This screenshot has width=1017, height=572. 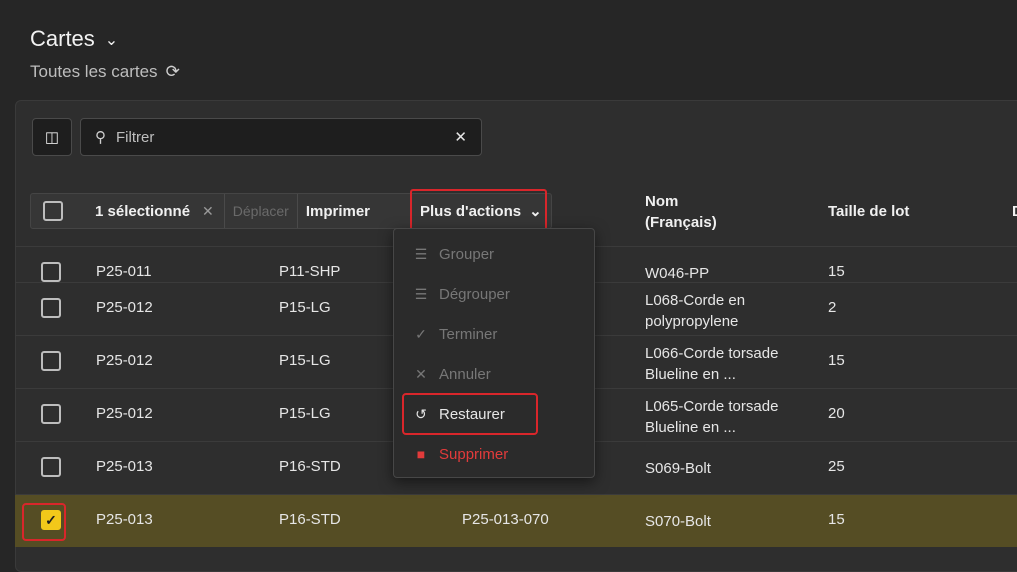 I want to click on ungroup-icon: ☰, so click(x=421, y=293).